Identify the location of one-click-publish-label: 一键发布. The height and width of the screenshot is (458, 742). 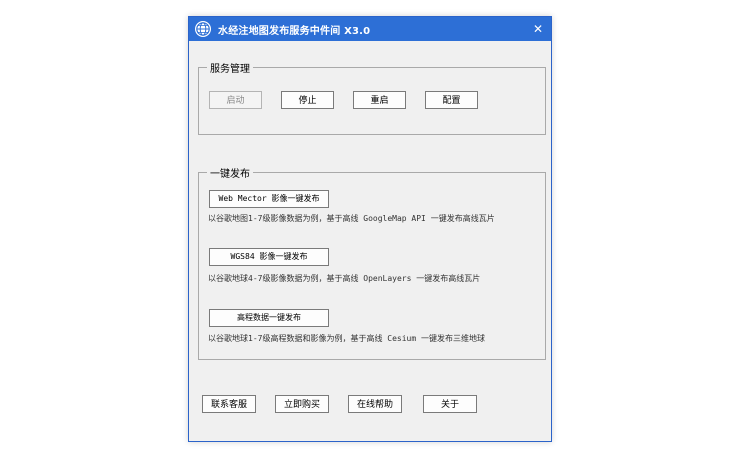
(230, 172).